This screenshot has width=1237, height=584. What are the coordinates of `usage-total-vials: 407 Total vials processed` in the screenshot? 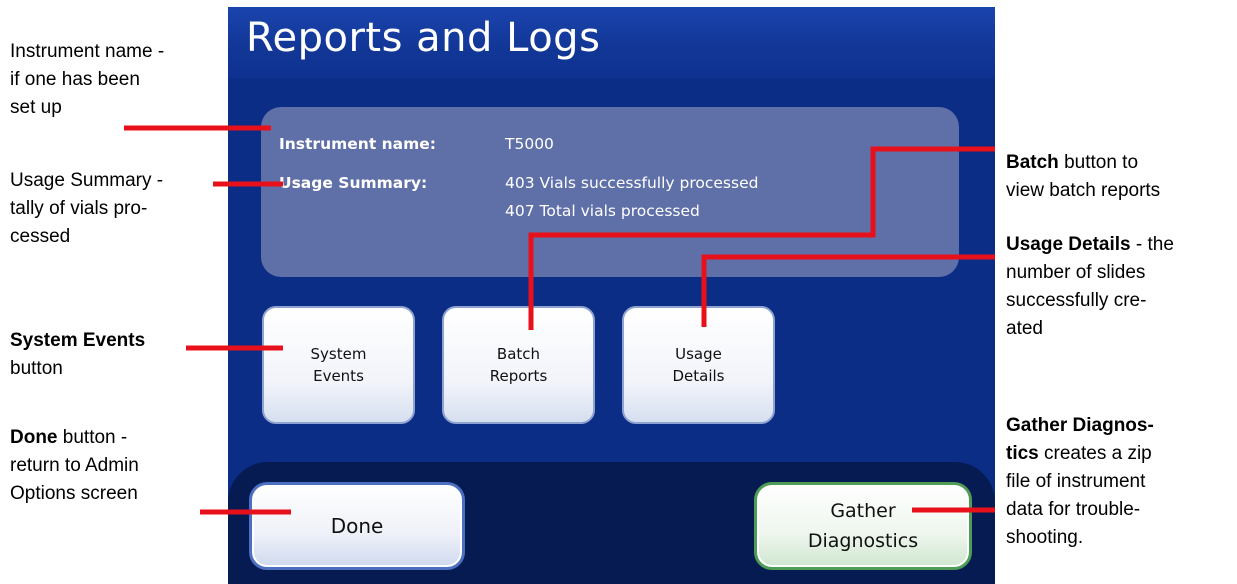 It's located at (602, 211).